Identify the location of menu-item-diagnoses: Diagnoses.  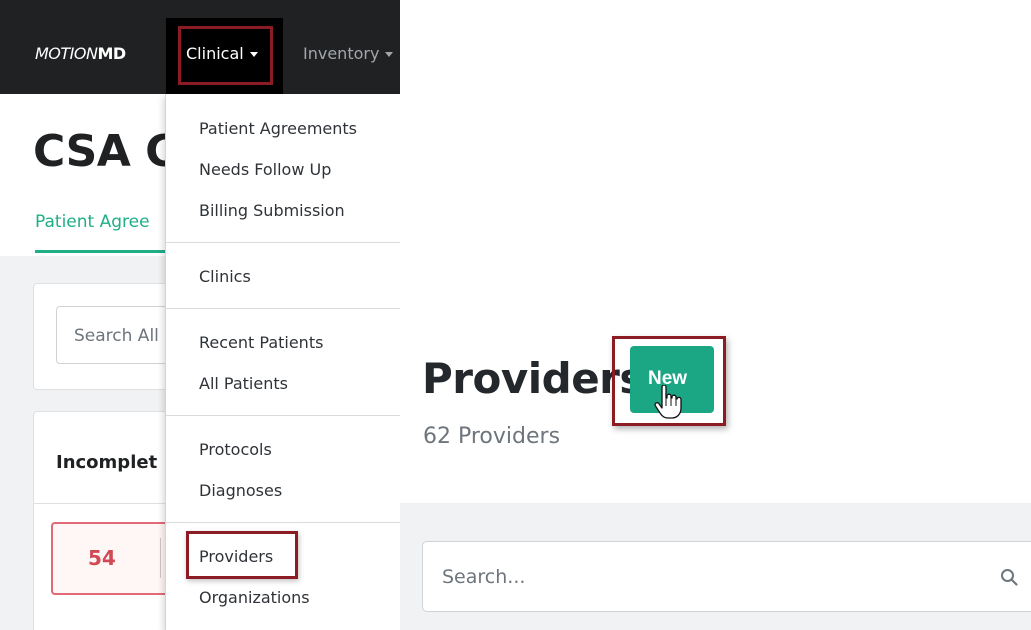
(240, 490).